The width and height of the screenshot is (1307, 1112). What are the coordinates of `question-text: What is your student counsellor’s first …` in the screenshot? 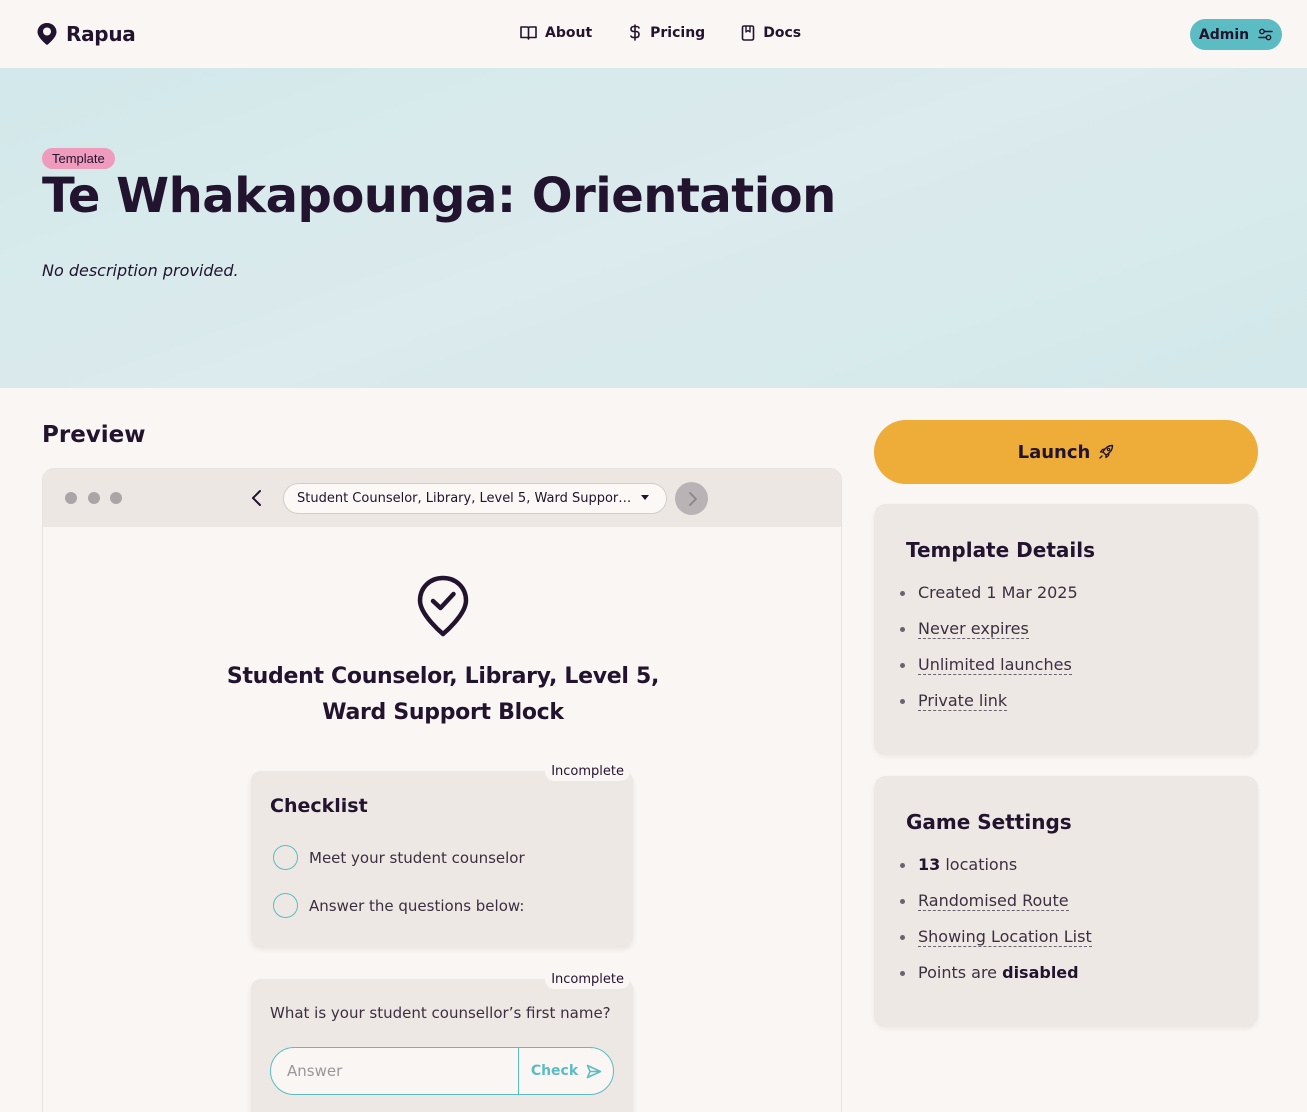 It's located at (440, 1013).